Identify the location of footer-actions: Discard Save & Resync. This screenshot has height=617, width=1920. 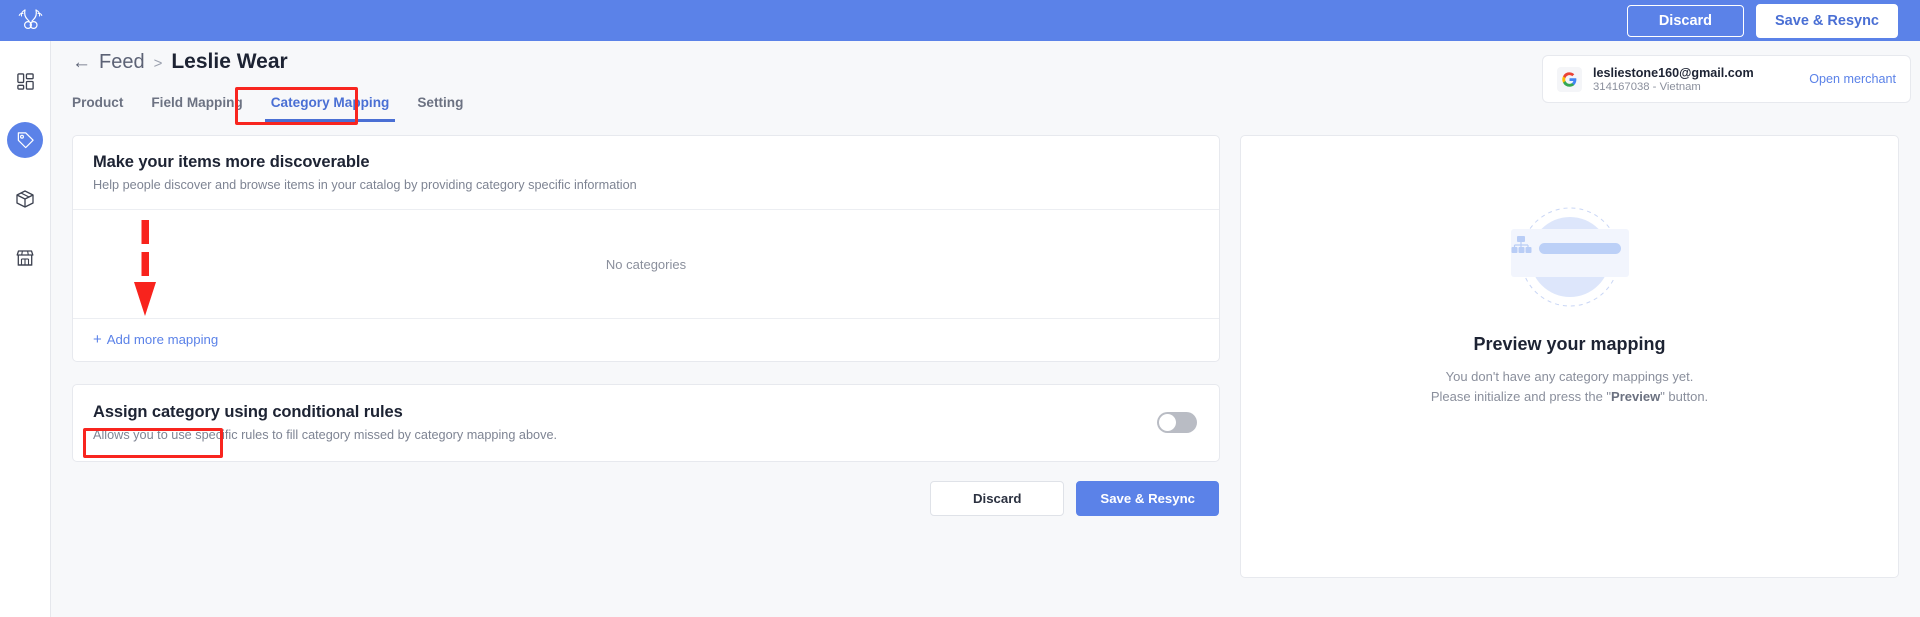
(646, 498).